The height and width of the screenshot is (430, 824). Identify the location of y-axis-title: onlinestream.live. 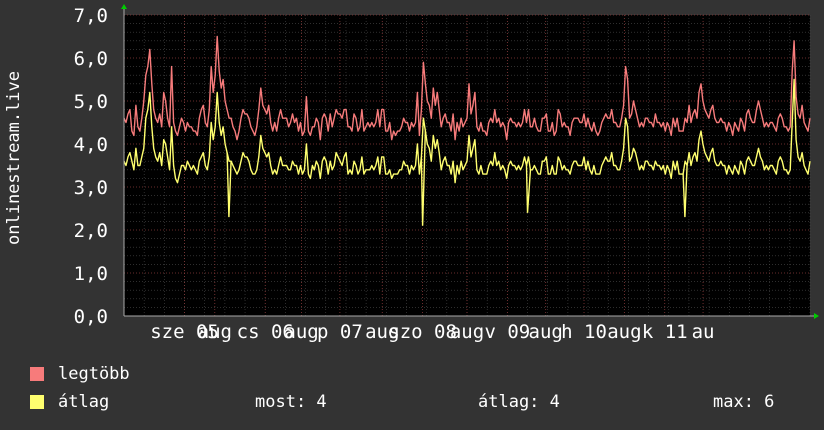
(14, 158).